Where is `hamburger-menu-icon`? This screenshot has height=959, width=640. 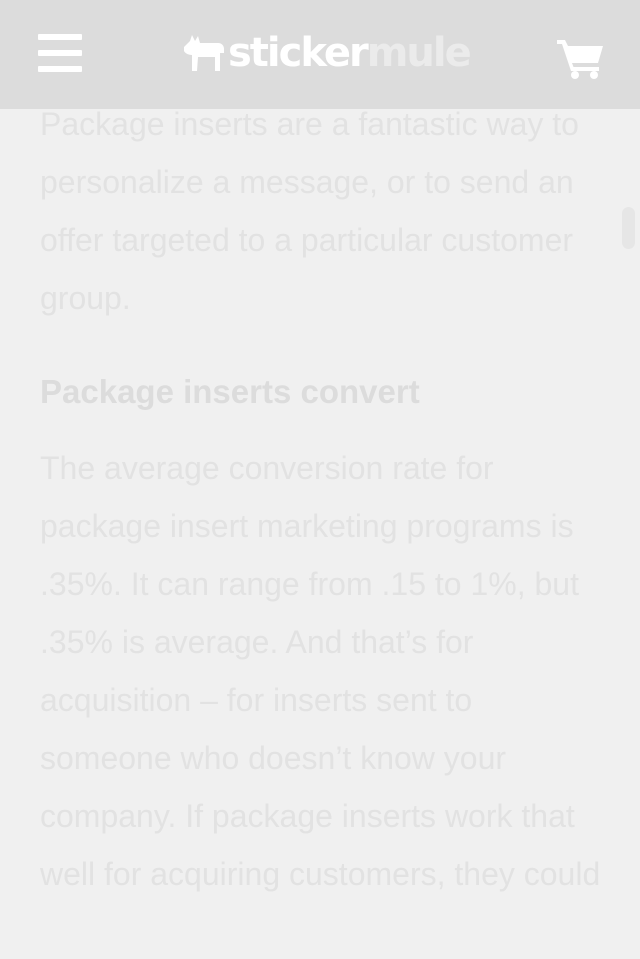 hamburger-menu-icon is located at coordinates (60, 53).